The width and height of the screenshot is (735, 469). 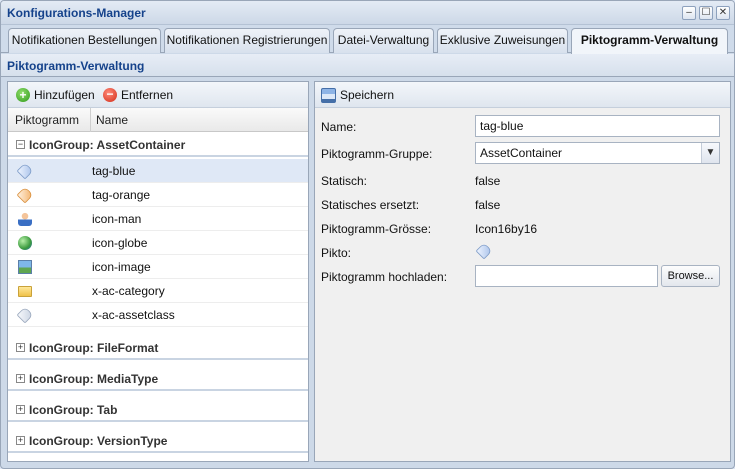 What do you see at coordinates (90, 120) in the screenshot?
I see `column-divider` at bounding box center [90, 120].